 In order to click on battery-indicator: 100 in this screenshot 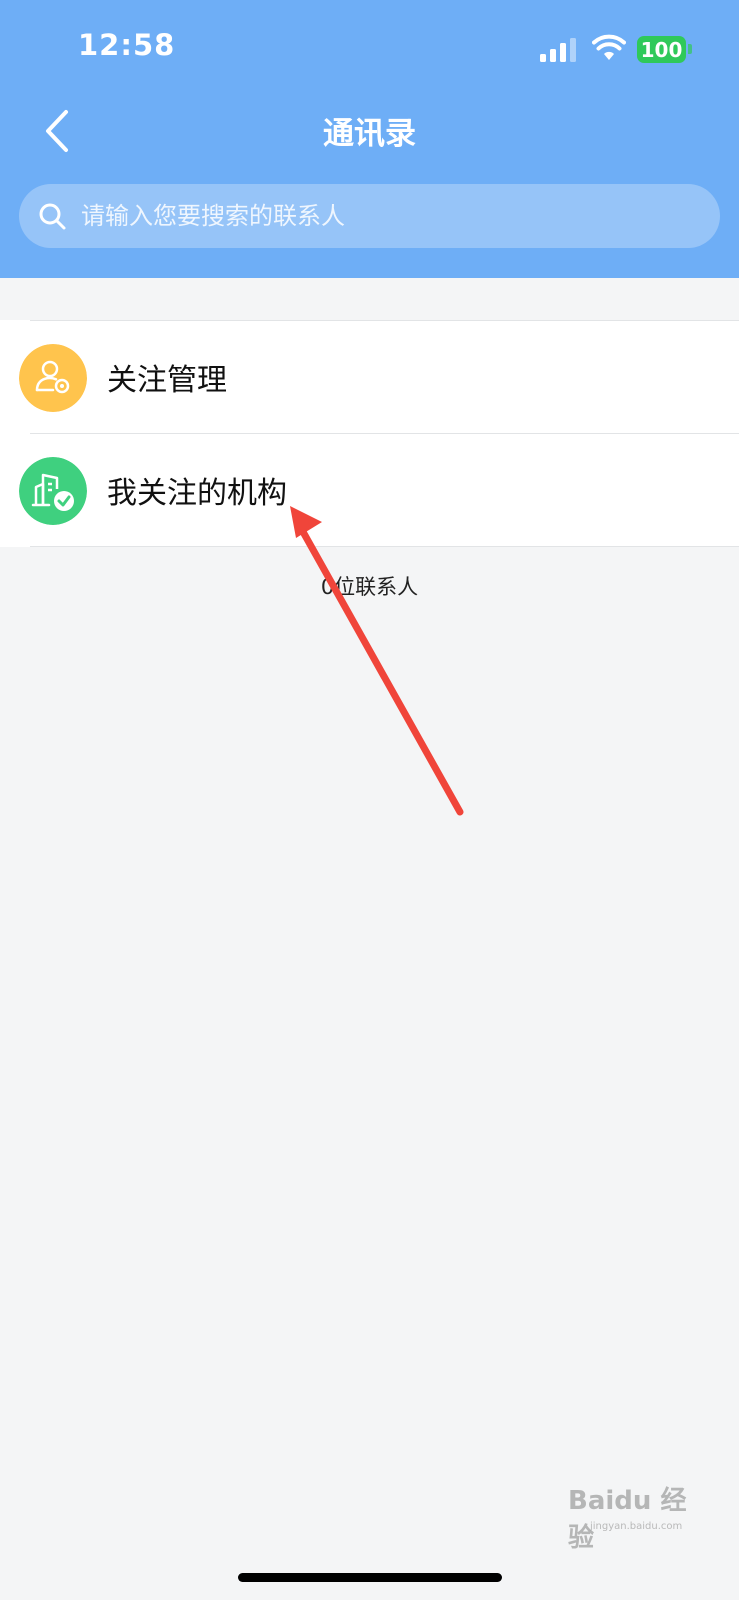, I will do `click(661, 49)`.